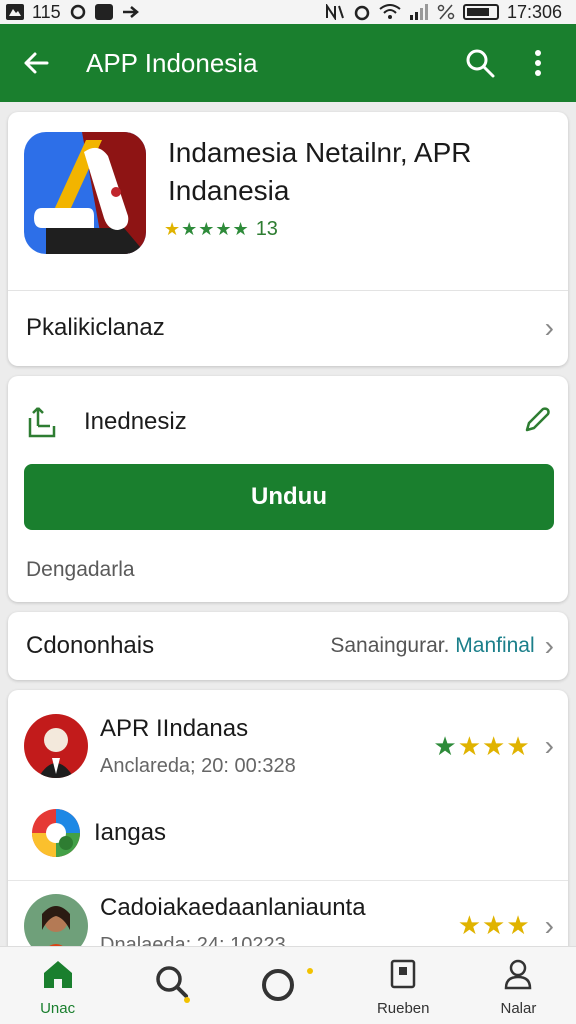  What do you see at coordinates (207, 229) in the screenshot?
I see `rating-stars: ★★★★★` at bounding box center [207, 229].